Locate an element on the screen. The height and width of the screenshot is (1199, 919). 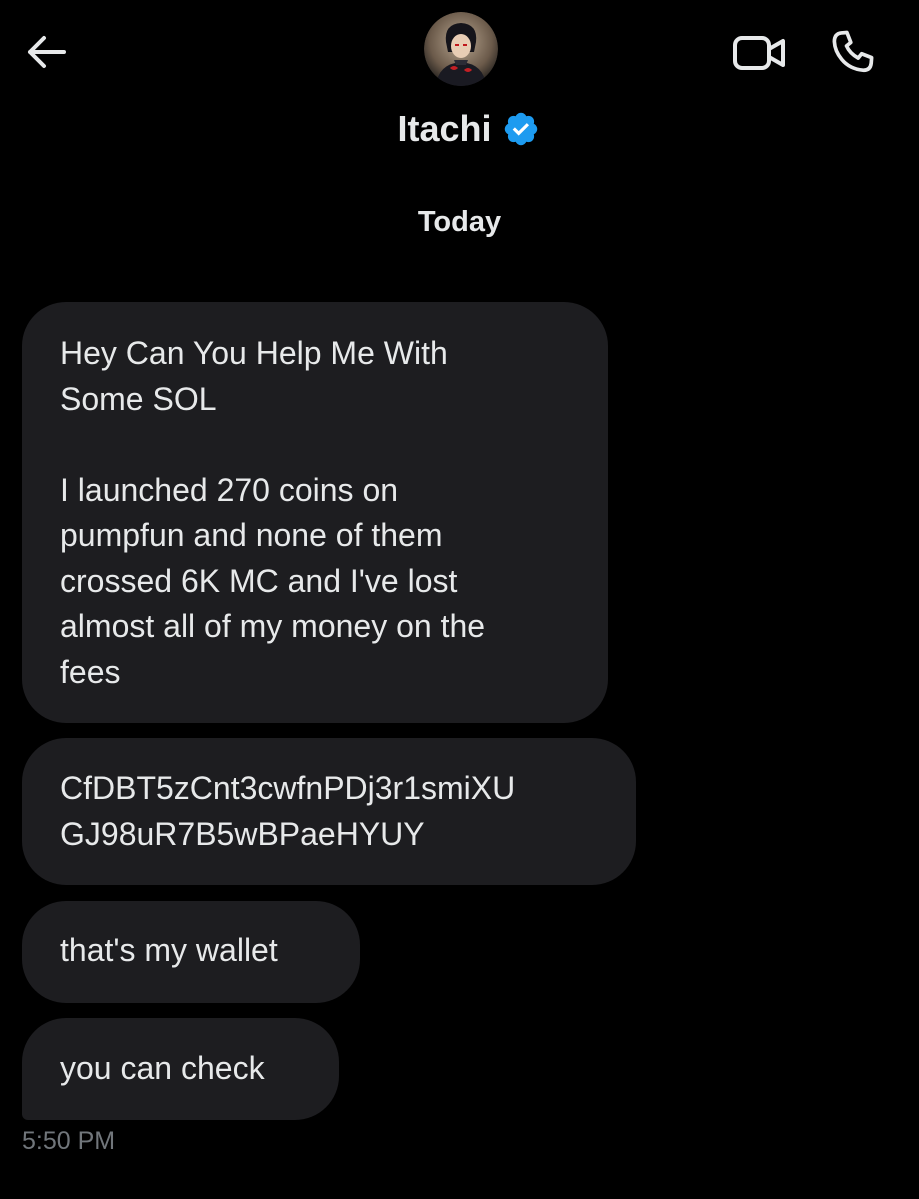
video-camera-icon is located at coordinates (759, 53).